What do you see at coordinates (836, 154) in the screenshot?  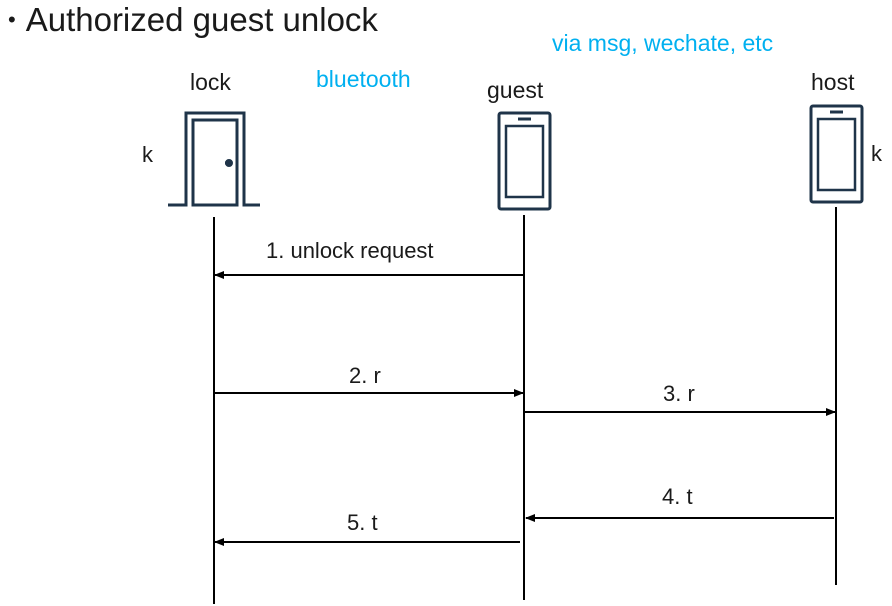 I see `host-phone-icon` at bounding box center [836, 154].